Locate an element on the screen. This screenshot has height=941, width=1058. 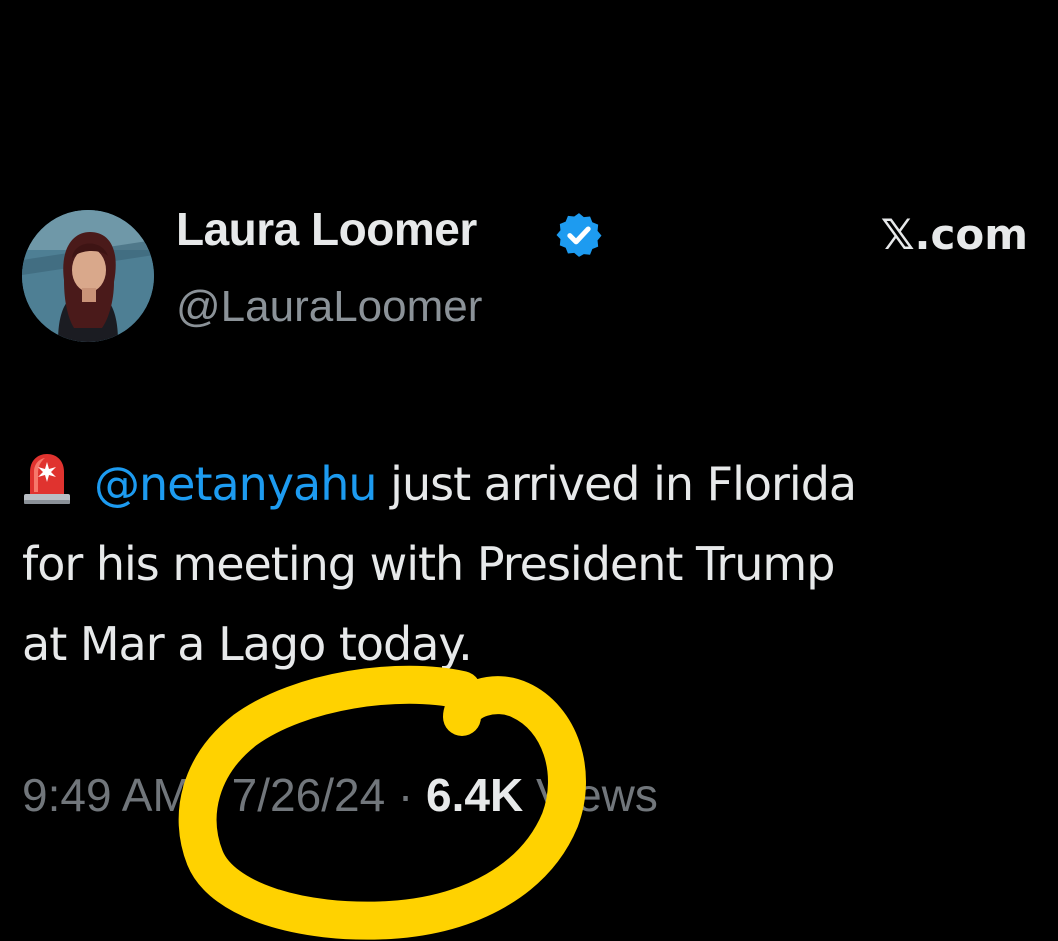
views-label: Views is located at coordinates (590, 795).